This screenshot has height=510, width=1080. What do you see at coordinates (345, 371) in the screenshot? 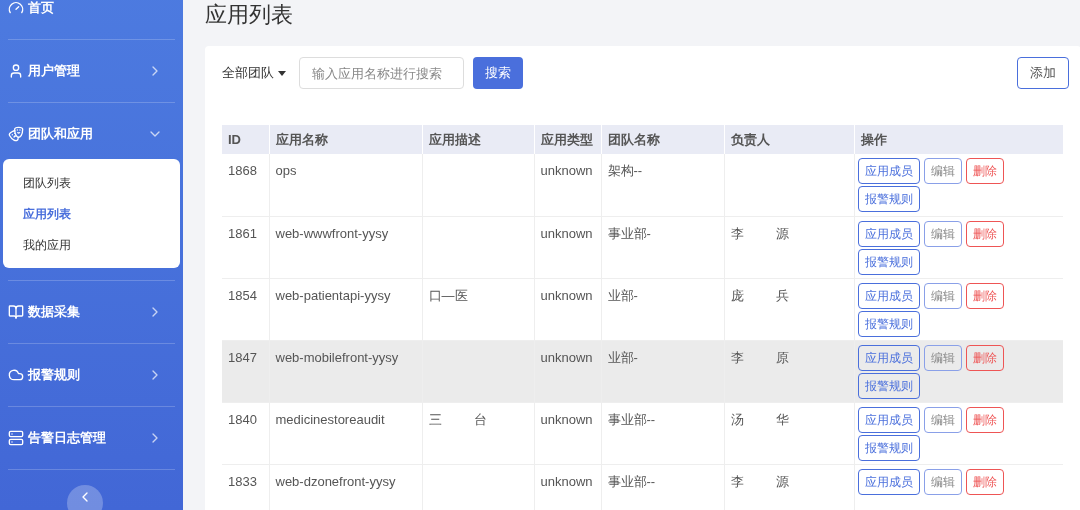
I see `table-cell: web-mobilefront-yysy` at bounding box center [345, 371].